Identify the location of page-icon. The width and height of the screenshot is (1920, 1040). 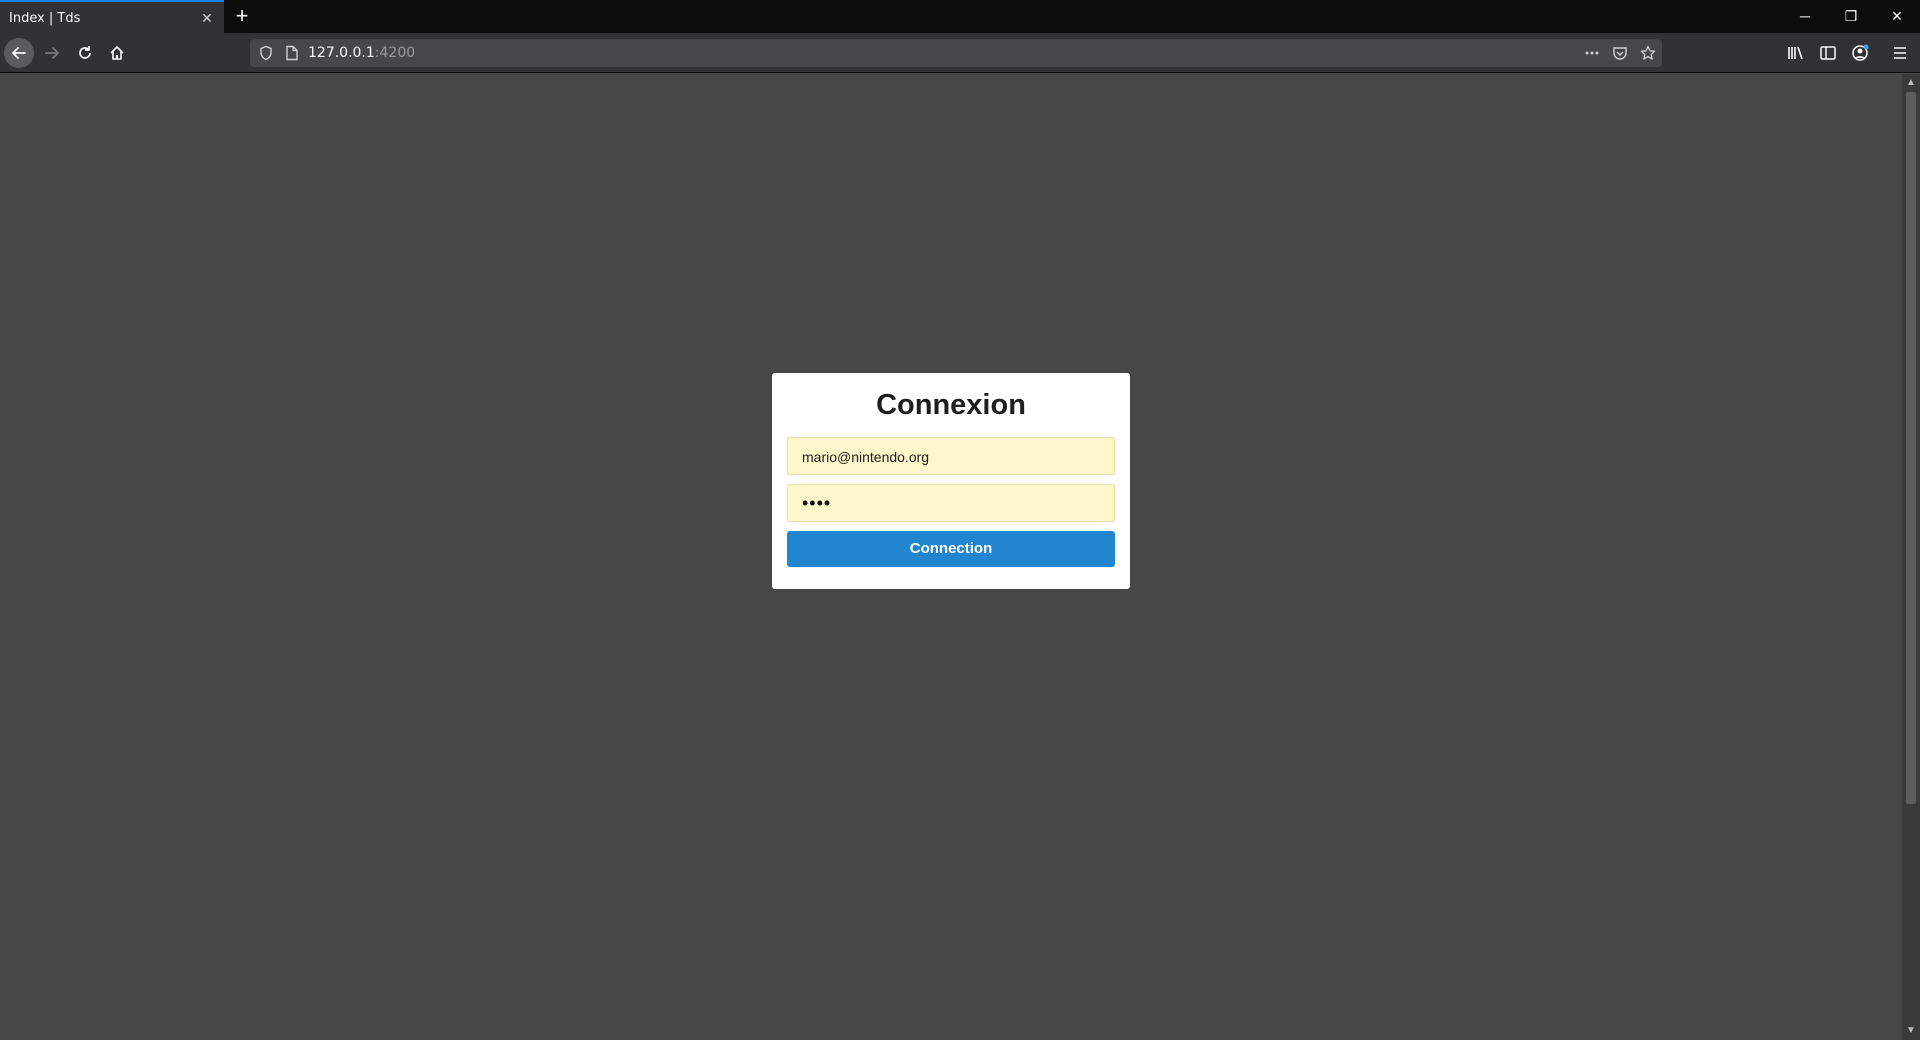
(292, 53).